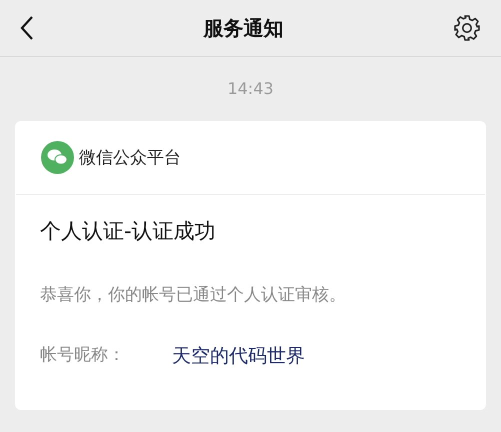 This screenshot has height=432, width=501. Describe the element at coordinates (244, 28) in the screenshot. I see `screen-title: 服务通知` at that location.